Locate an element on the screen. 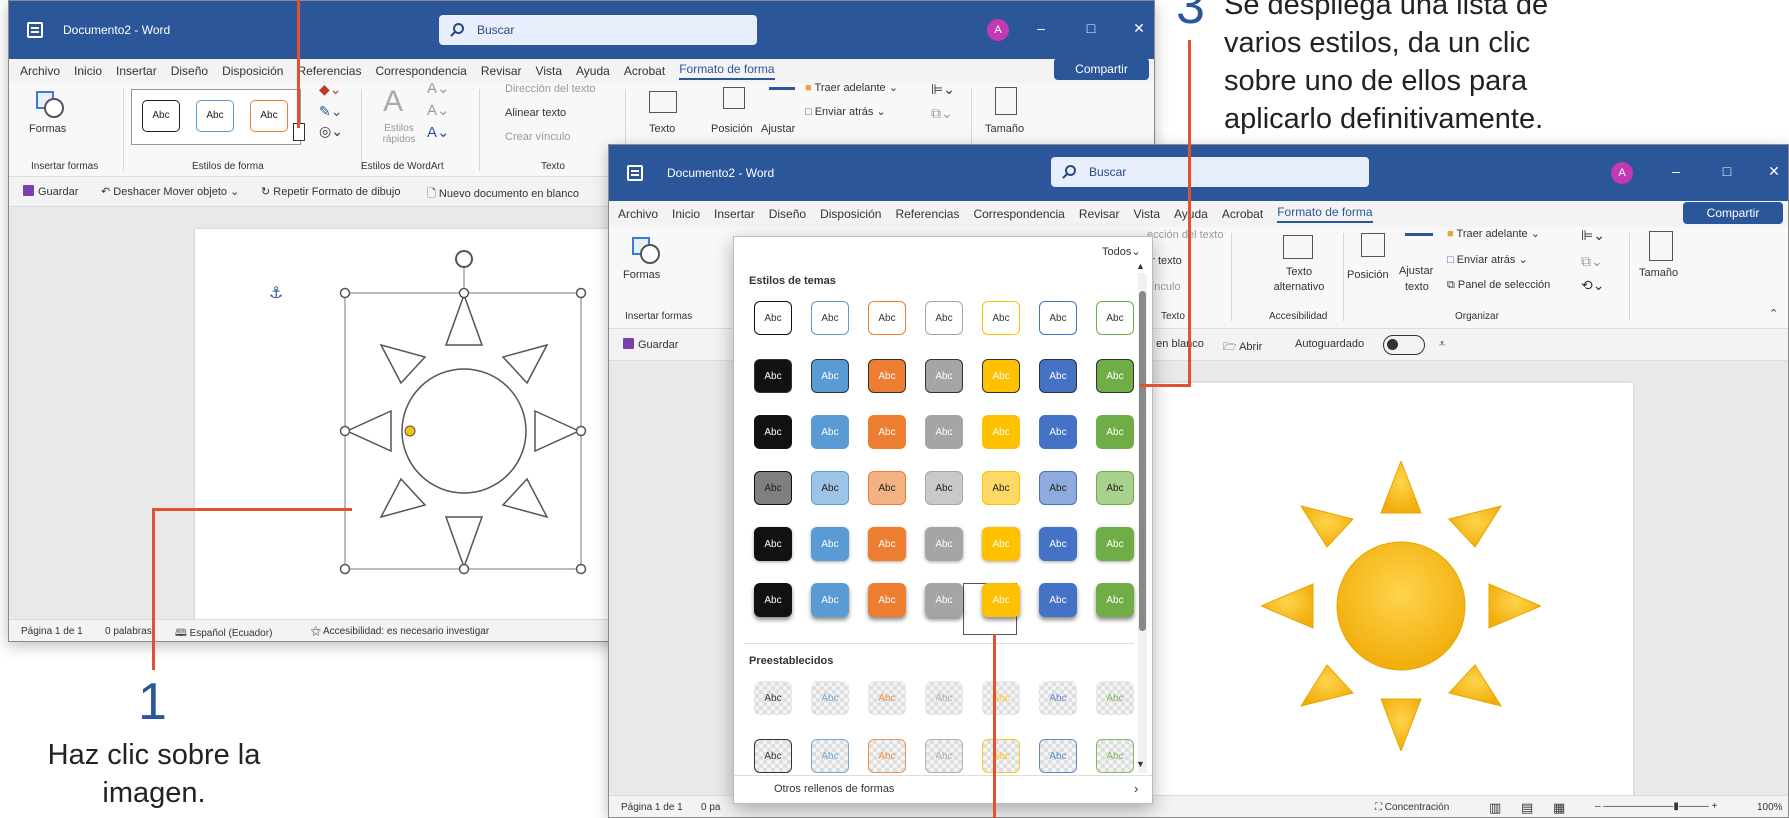  preset-swatch-r1-c7: Abc is located at coordinates (1115, 698).